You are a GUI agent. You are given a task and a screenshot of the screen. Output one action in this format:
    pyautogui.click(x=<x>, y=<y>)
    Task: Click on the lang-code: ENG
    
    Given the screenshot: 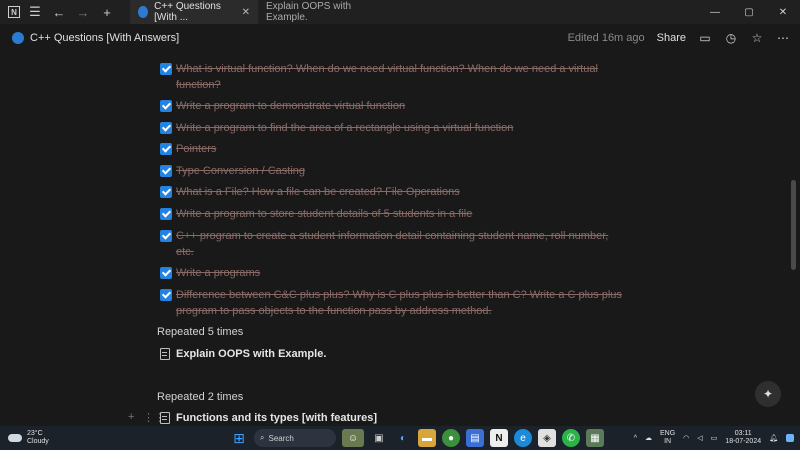 What is the action you would take?
    pyautogui.click(x=668, y=433)
    